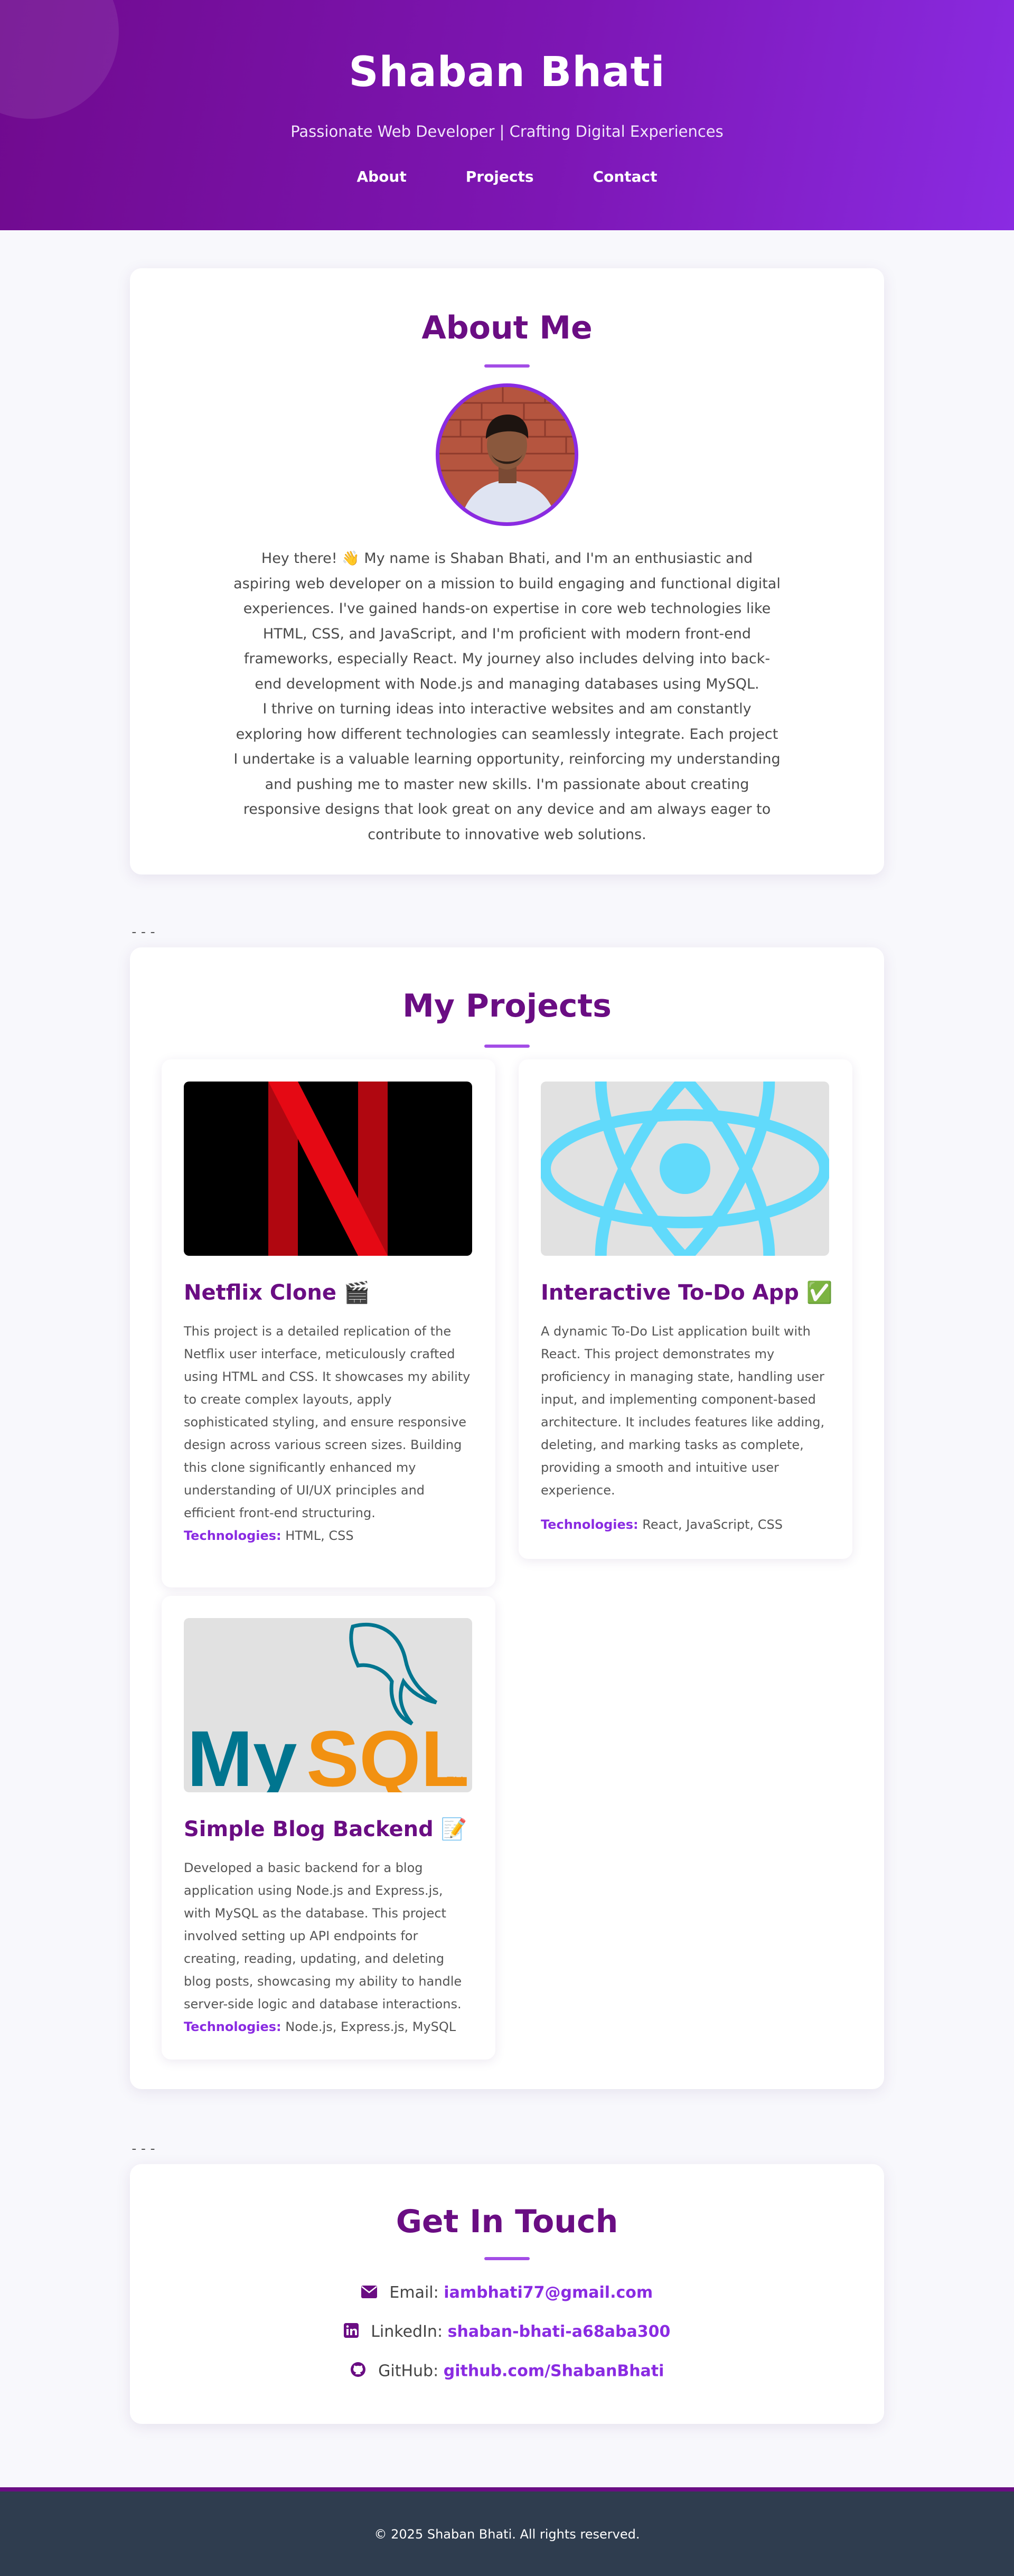  What do you see at coordinates (407, 2332) in the screenshot?
I see `linkedin-label: LinkedIn:` at bounding box center [407, 2332].